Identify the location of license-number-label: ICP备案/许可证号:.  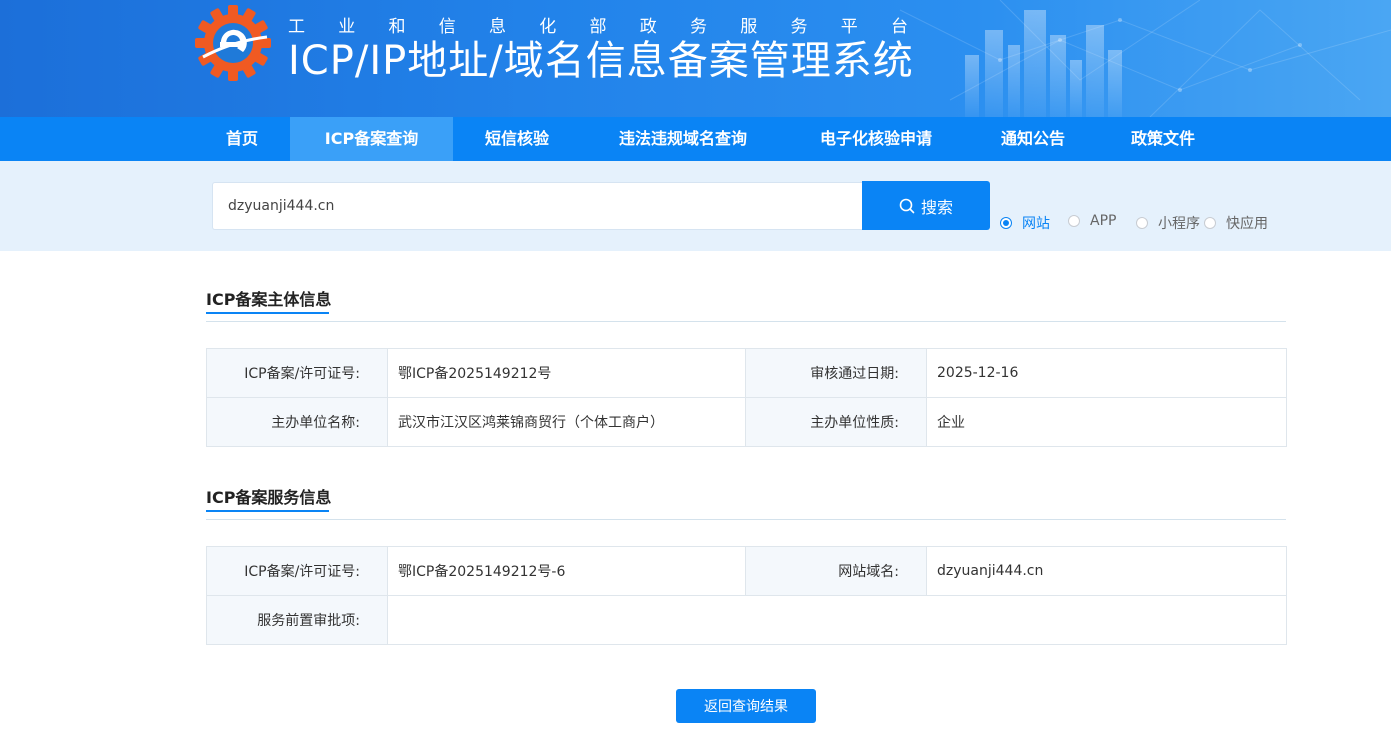
(297, 373).